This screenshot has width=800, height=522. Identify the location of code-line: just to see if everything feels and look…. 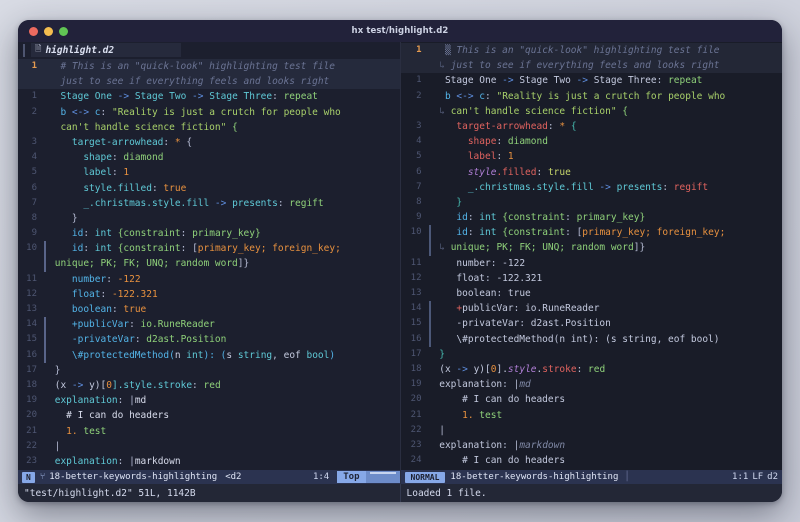
(209, 82).